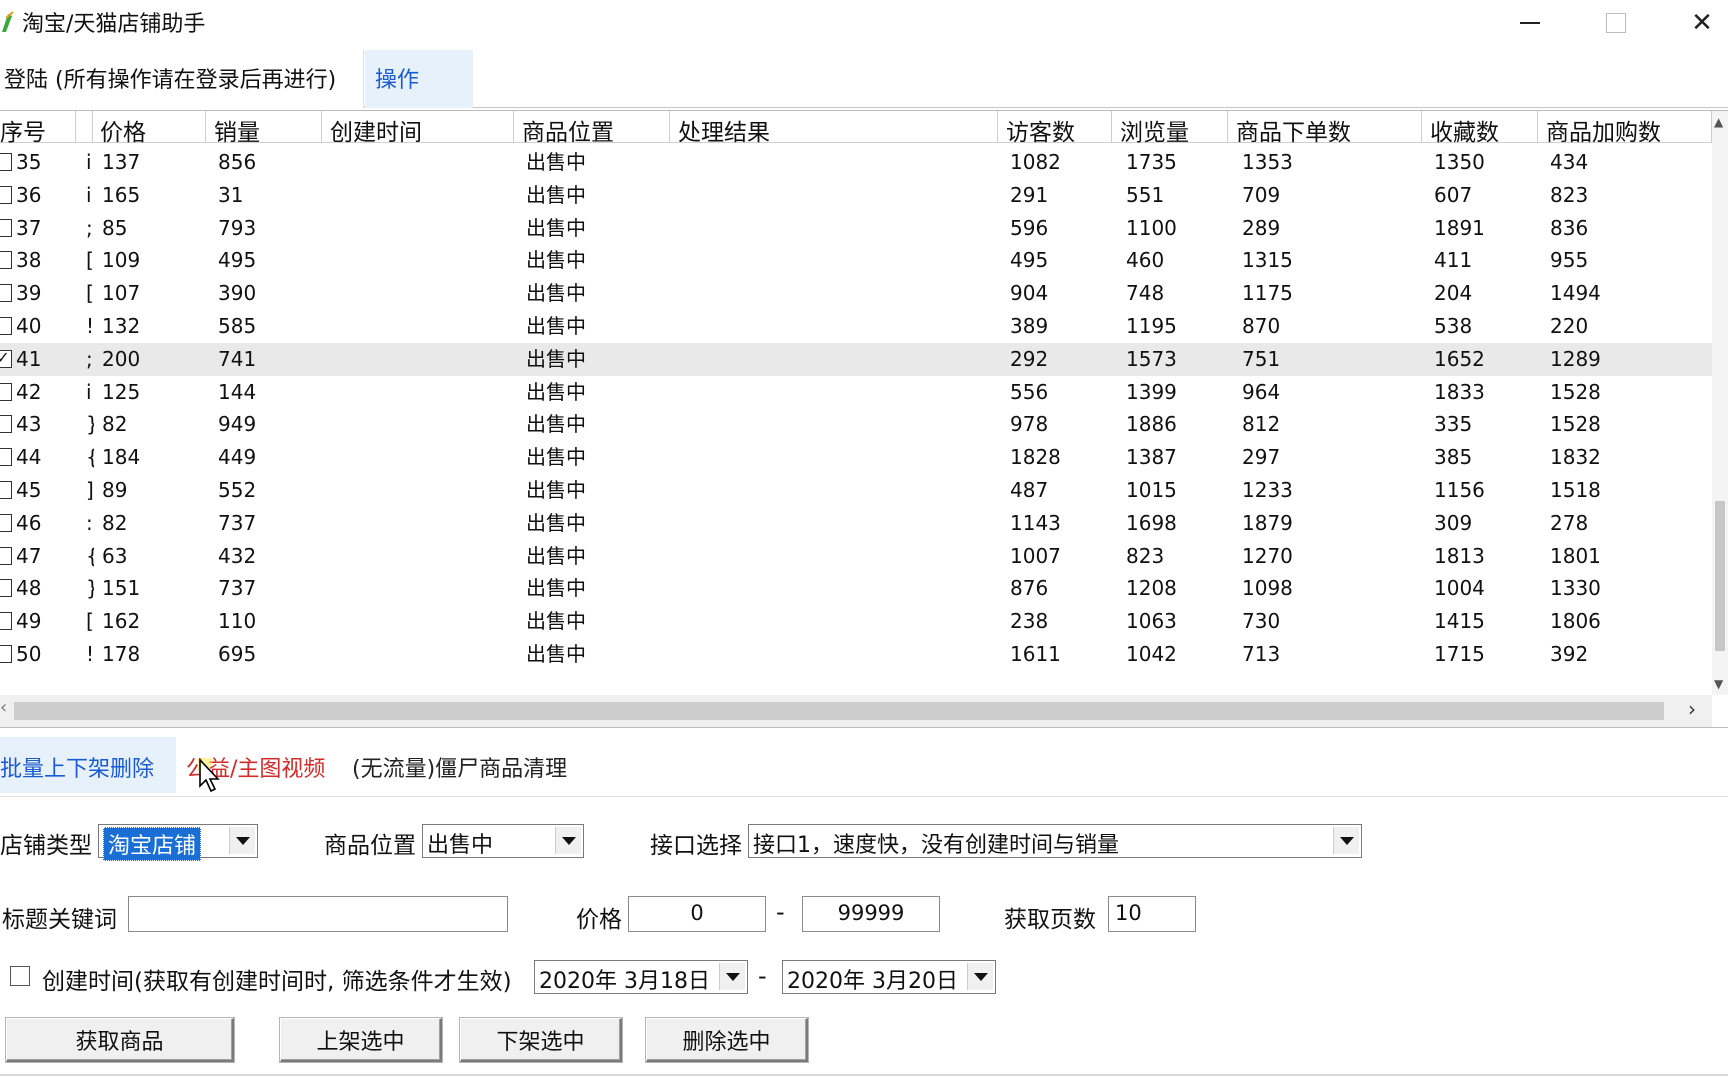  What do you see at coordinates (29, 391) in the screenshot?
I see `cell-id: 42` at bounding box center [29, 391].